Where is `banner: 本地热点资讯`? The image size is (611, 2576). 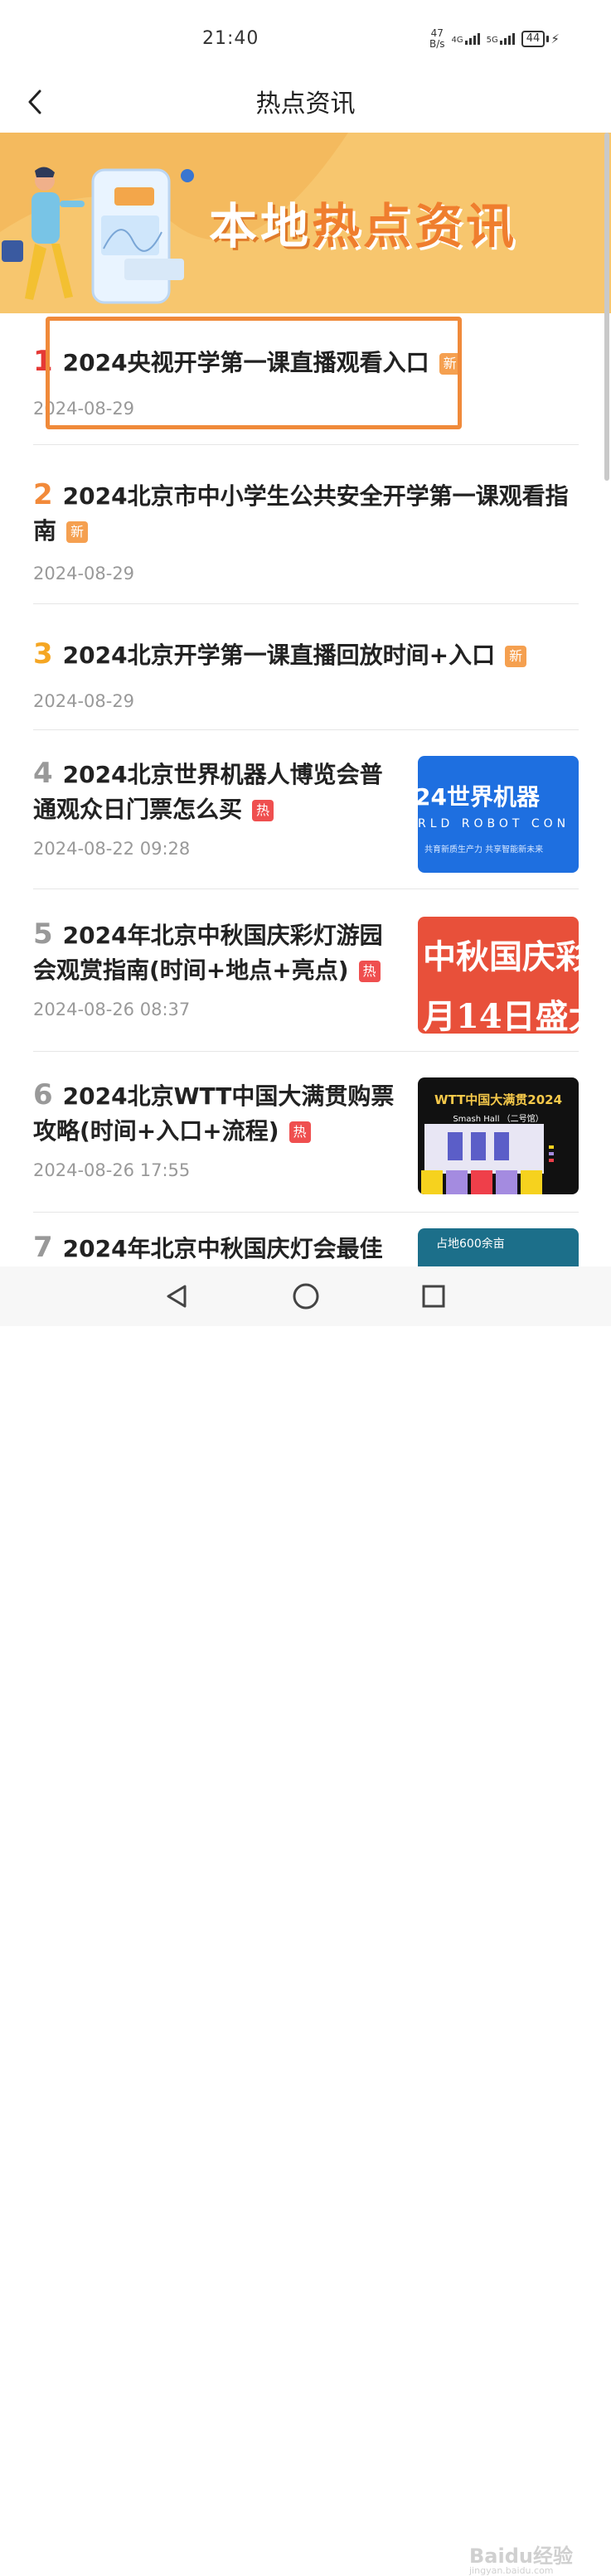 banner: 本地热点资讯 is located at coordinates (305, 223).